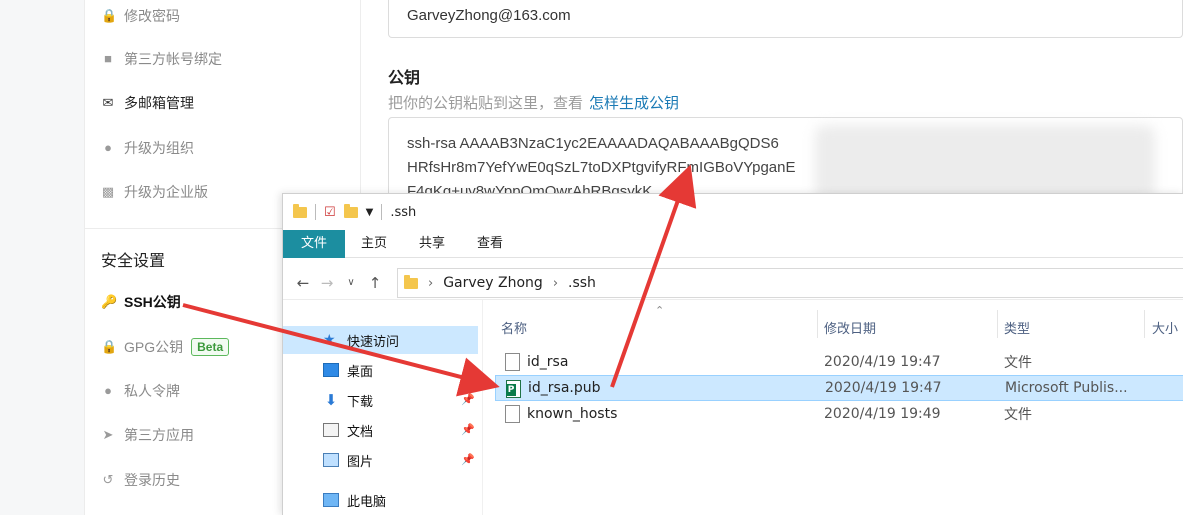 Image resolution: width=1183 pixels, height=515 pixels. Describe the element at coordinates (1165, 327) in the screenshot. I see `column-size: 大小` at that location.